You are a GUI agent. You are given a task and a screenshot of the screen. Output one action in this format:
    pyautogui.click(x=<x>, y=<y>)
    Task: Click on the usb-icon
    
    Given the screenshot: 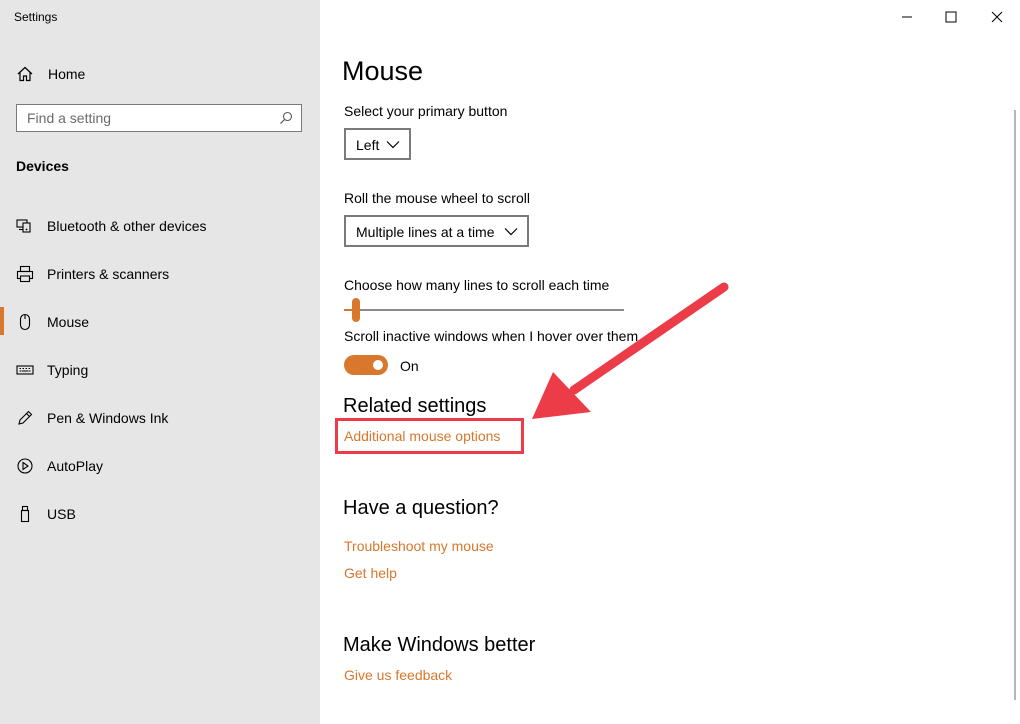 What is the action you would take?
    pyautogui.click(x=25, y=514)
    